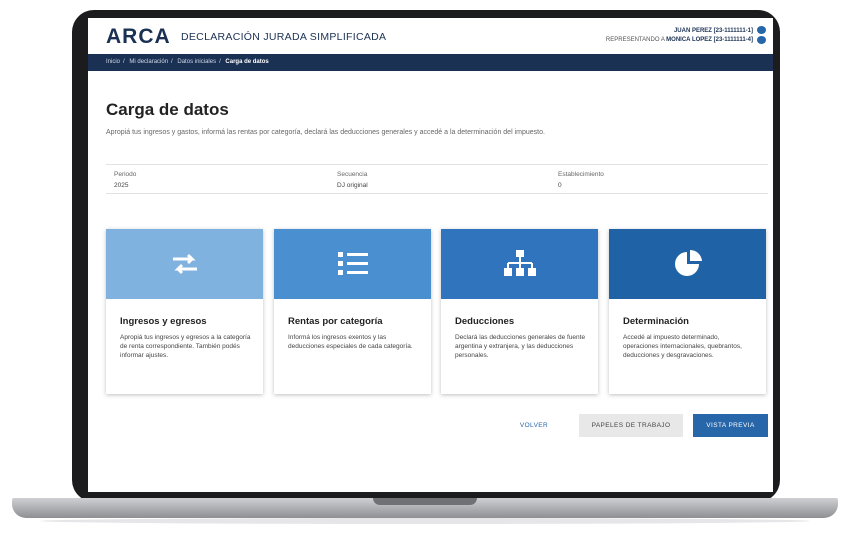 This screenshot has height=533, width=850. I want to click on papeles-de-trabajo-button: PAPELES DE TRABAJO, so click(631, 425).